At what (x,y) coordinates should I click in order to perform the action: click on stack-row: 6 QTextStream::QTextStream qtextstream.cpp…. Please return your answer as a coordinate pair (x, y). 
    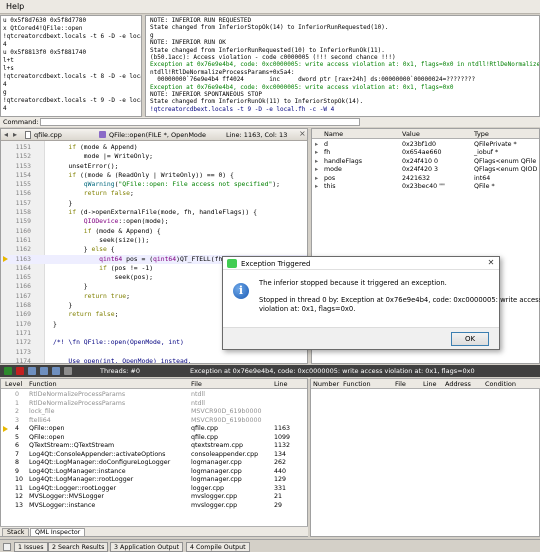
    Looking at the image, I should click on (154, 446).